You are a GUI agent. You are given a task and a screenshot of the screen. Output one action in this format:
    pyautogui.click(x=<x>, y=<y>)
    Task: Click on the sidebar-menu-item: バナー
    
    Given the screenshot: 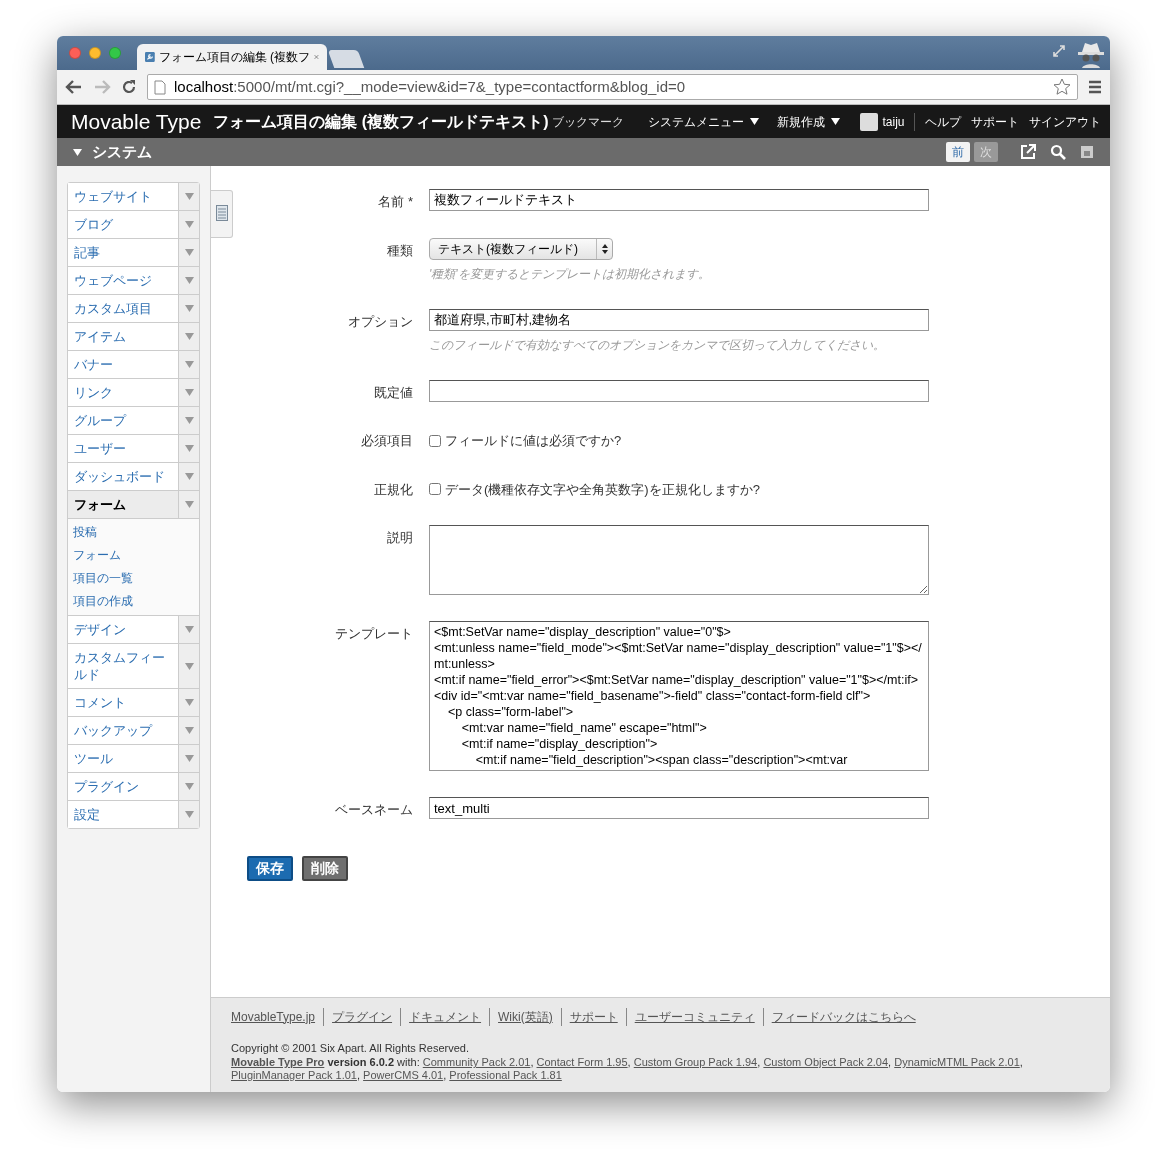 What is the action you would take?
    pyautogui.click(x=133, y=365)
    